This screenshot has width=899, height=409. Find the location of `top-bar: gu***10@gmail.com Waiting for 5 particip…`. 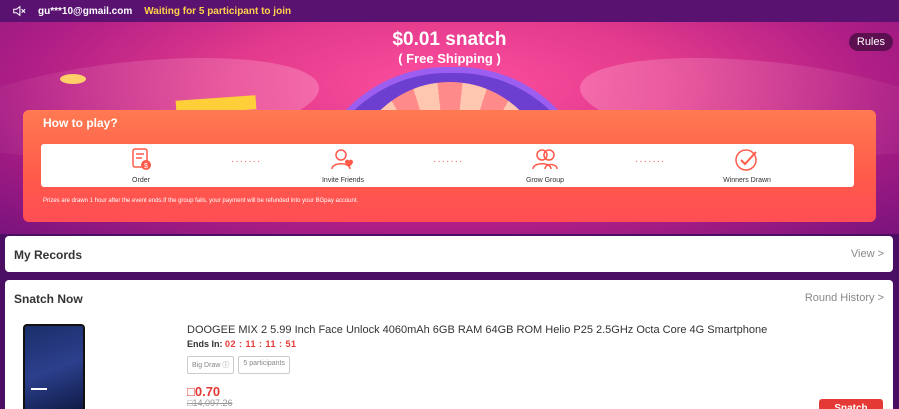

top-bar: gu***10@gmail.com Waiting for 5 particip… is located at coordinates (449, 11).